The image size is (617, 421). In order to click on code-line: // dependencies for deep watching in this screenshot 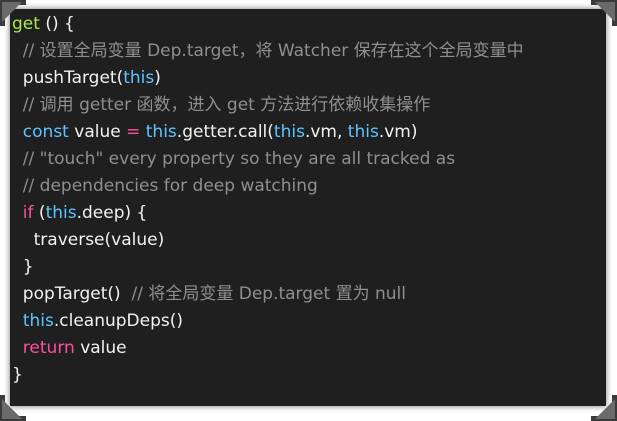, I will do `click(268, 186)`.